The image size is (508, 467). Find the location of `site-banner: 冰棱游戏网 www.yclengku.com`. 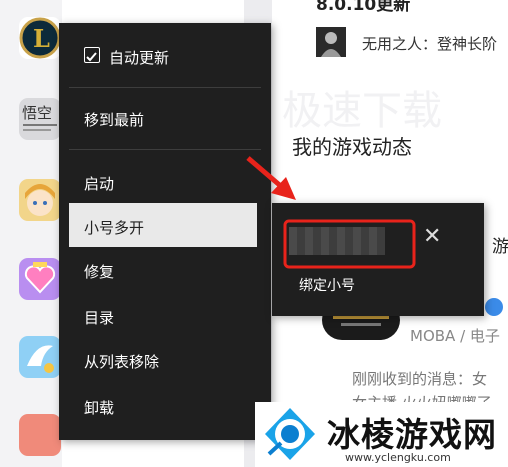

site-banner: 冰棱游戏网 www.yclengku.com is located at coordinates (381, 434).